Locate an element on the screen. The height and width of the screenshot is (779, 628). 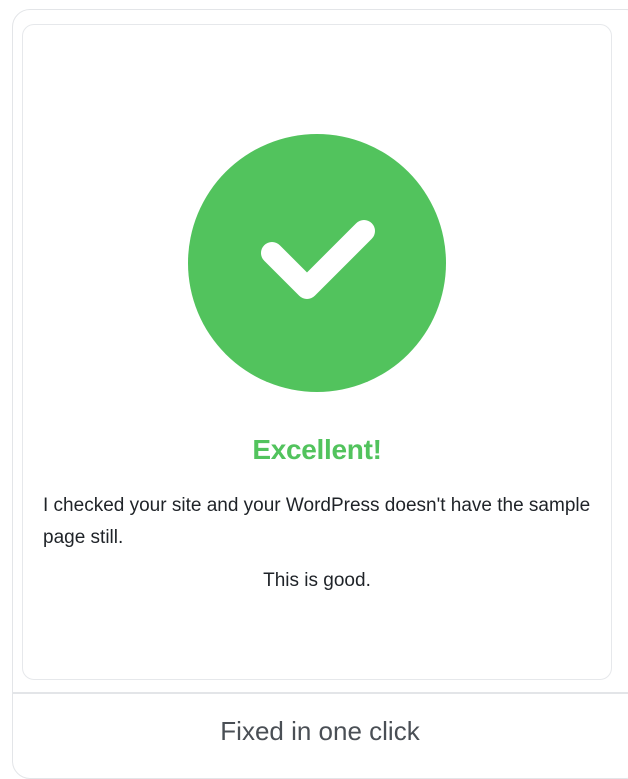
footer-divider is located at coordinates (320, 693).